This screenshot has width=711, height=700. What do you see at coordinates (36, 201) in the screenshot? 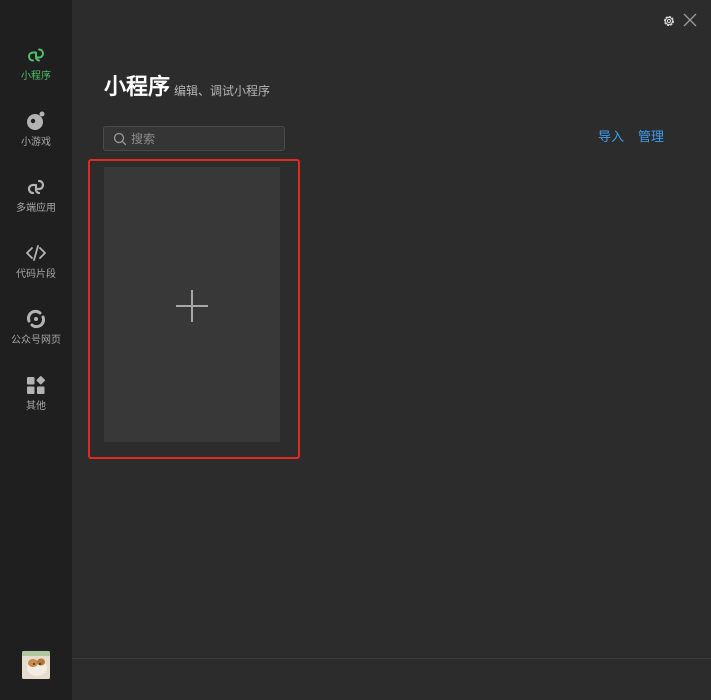
I see `sidebar-item-multiplatform: 多端应用` at bounding box center [36, 201].